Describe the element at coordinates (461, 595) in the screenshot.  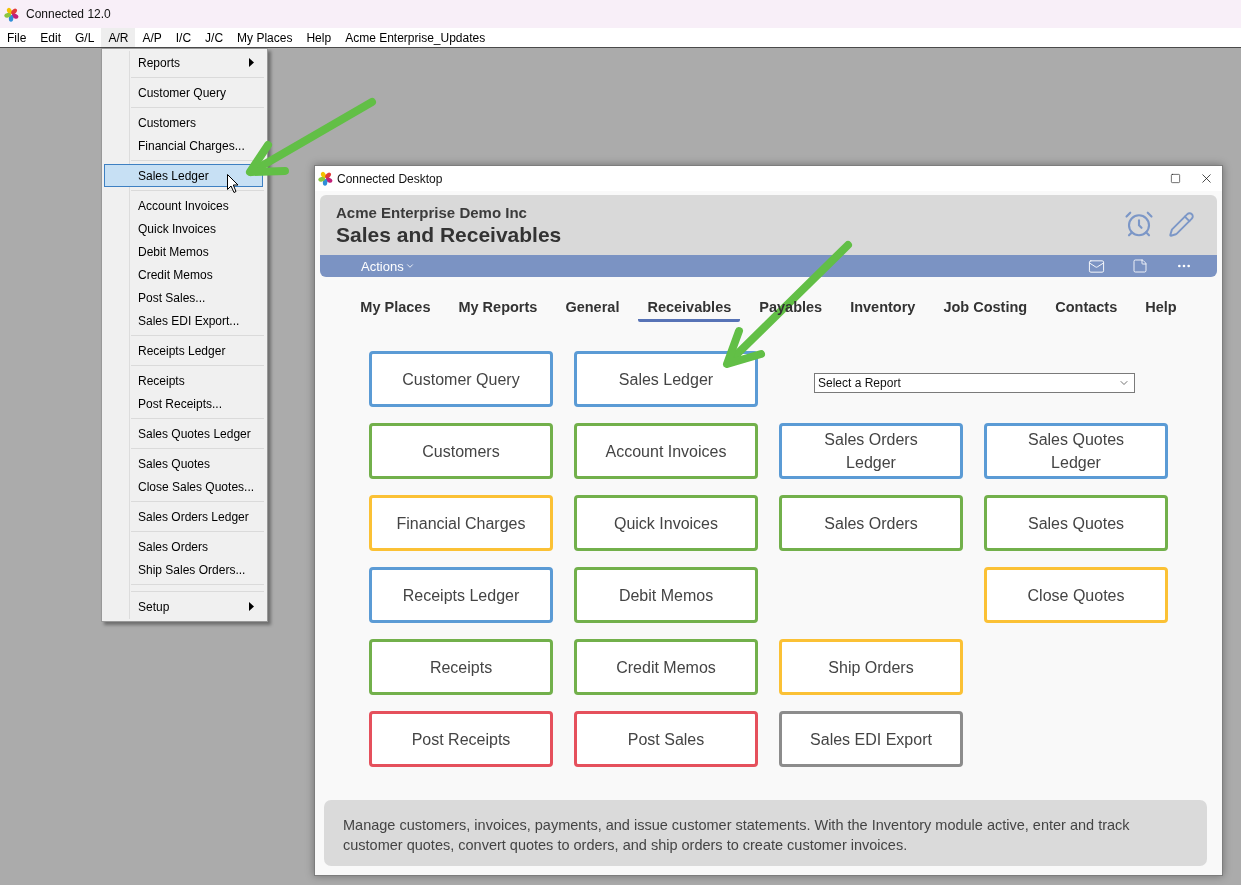
I see `shortcut-button: Receipts Ledger` at that location.